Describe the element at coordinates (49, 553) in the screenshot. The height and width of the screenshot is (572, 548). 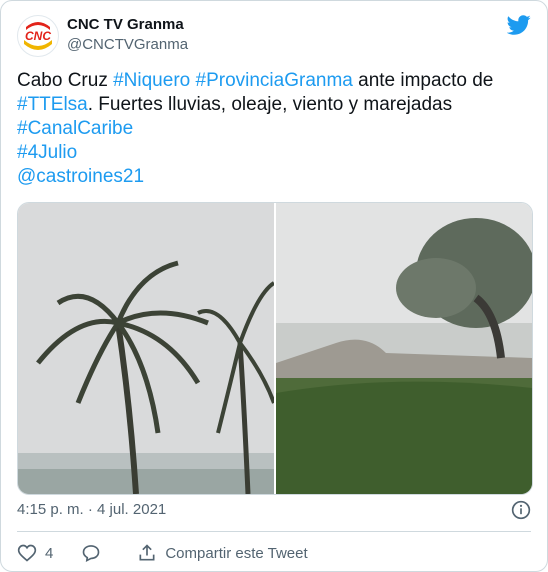
I see `like-count: 4` at that location.